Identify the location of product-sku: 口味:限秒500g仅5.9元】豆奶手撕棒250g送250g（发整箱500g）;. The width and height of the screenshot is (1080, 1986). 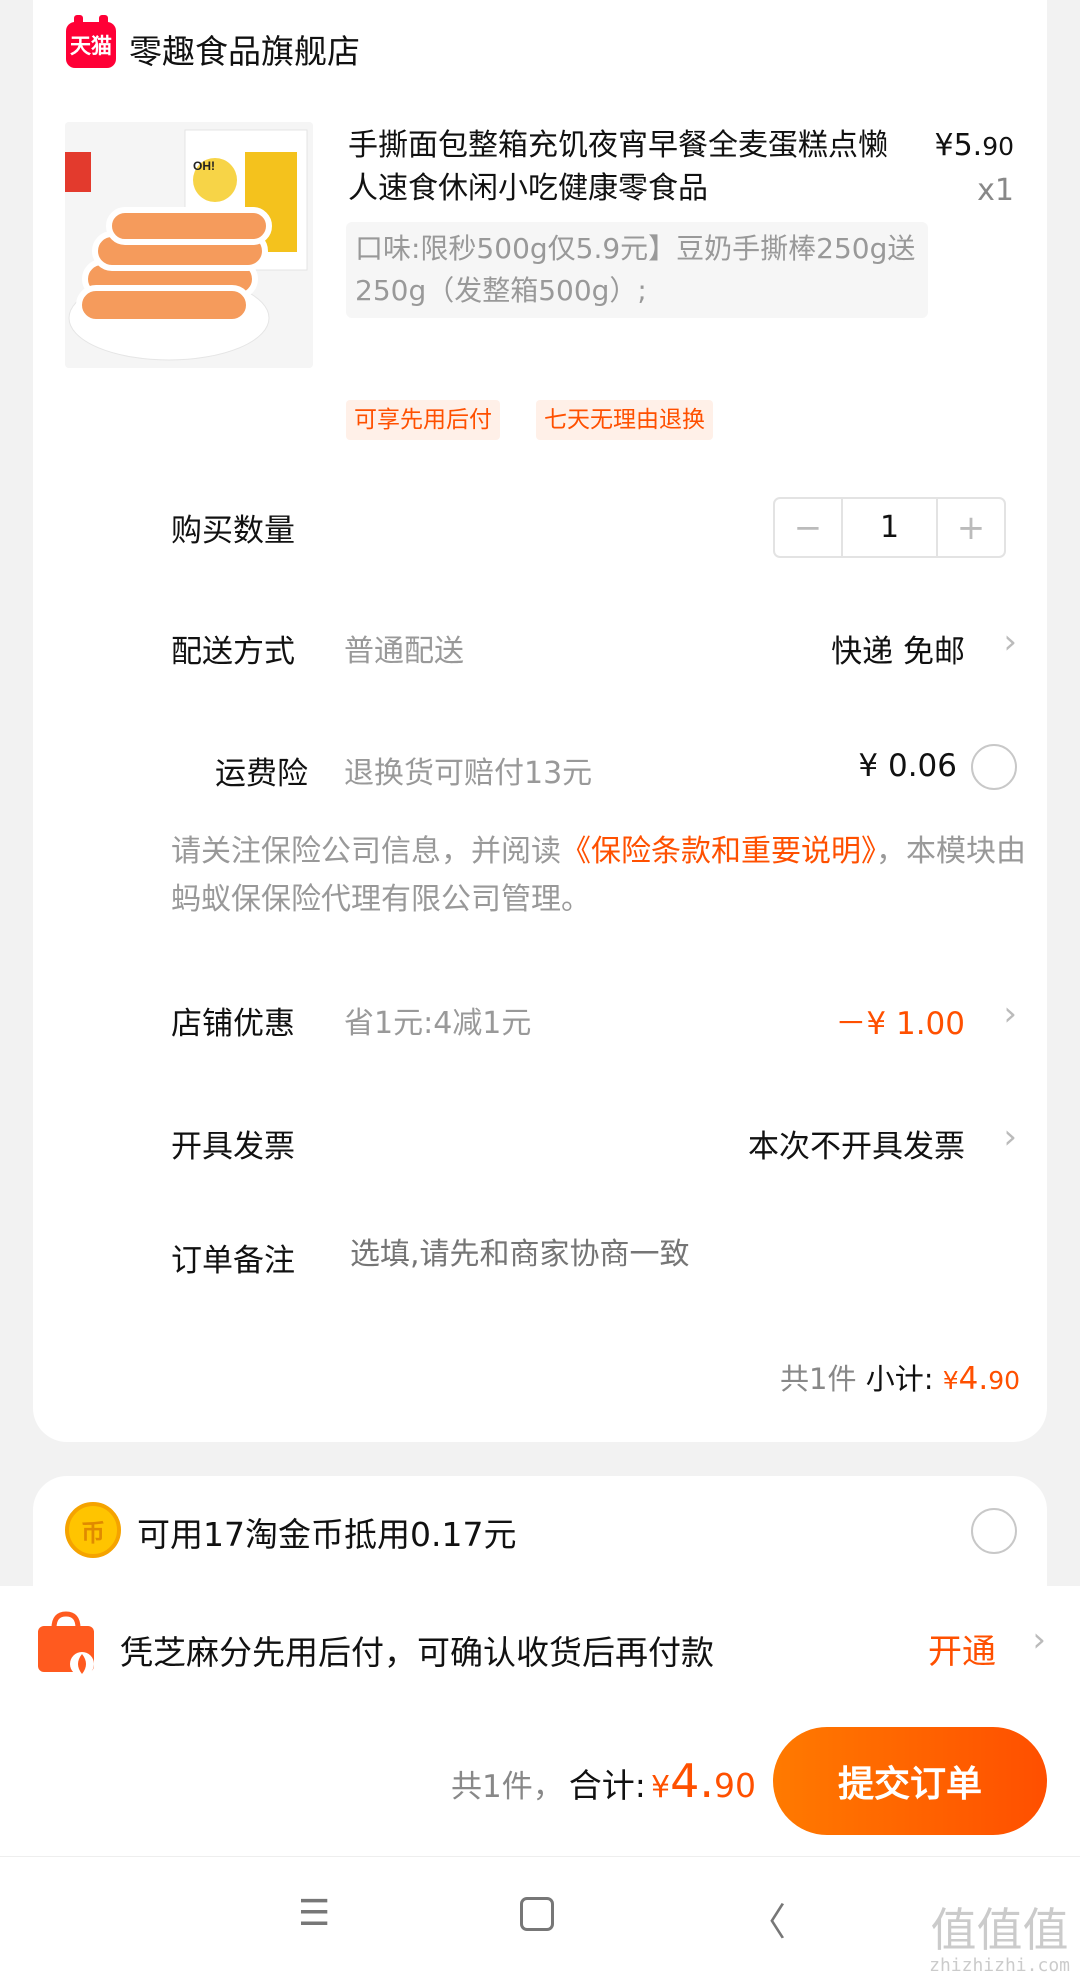
(637, 270).